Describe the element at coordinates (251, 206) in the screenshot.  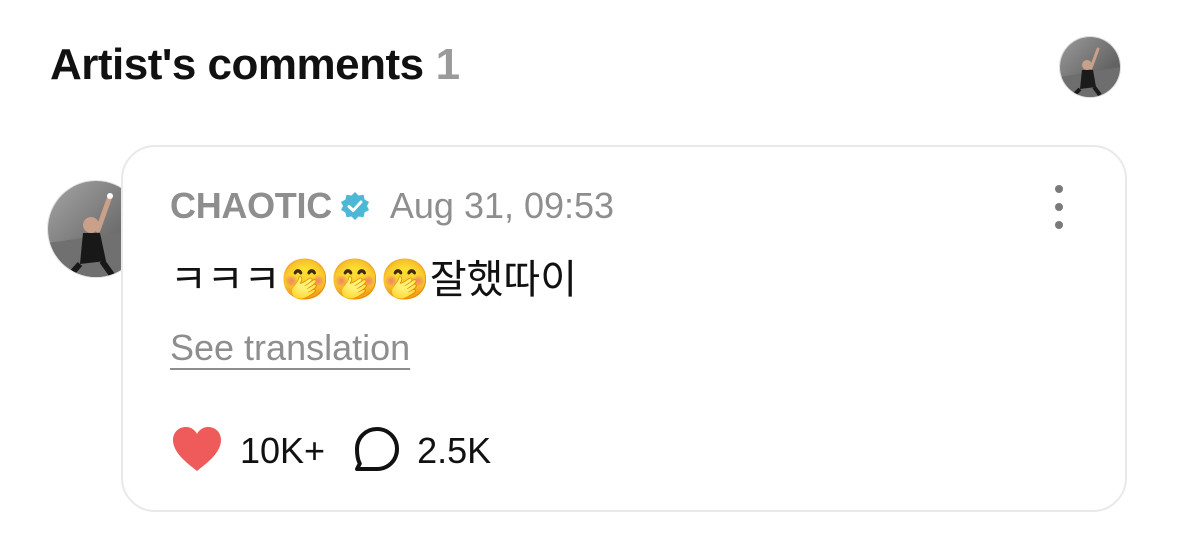
I see `username: CHAOTIC` at that location.